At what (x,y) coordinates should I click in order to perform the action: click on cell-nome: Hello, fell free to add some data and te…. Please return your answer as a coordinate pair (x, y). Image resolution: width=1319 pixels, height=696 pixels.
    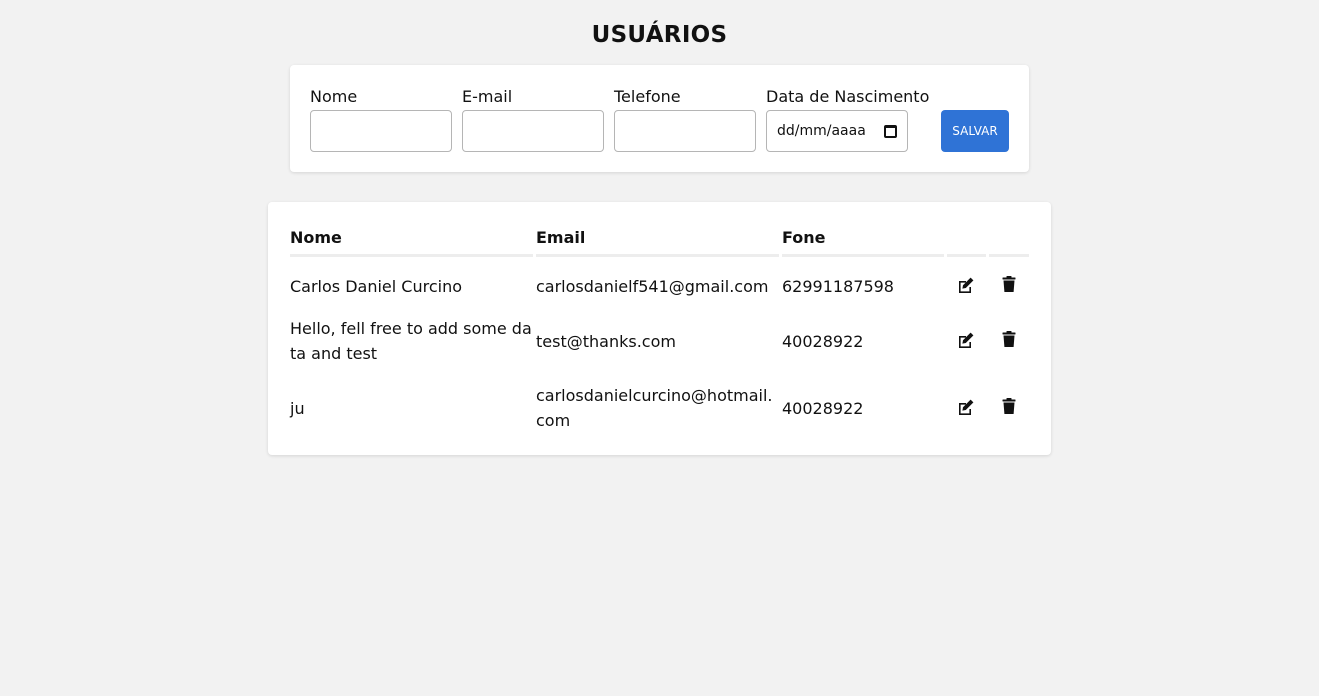
    Looking at the image, I should click on (411, 341).